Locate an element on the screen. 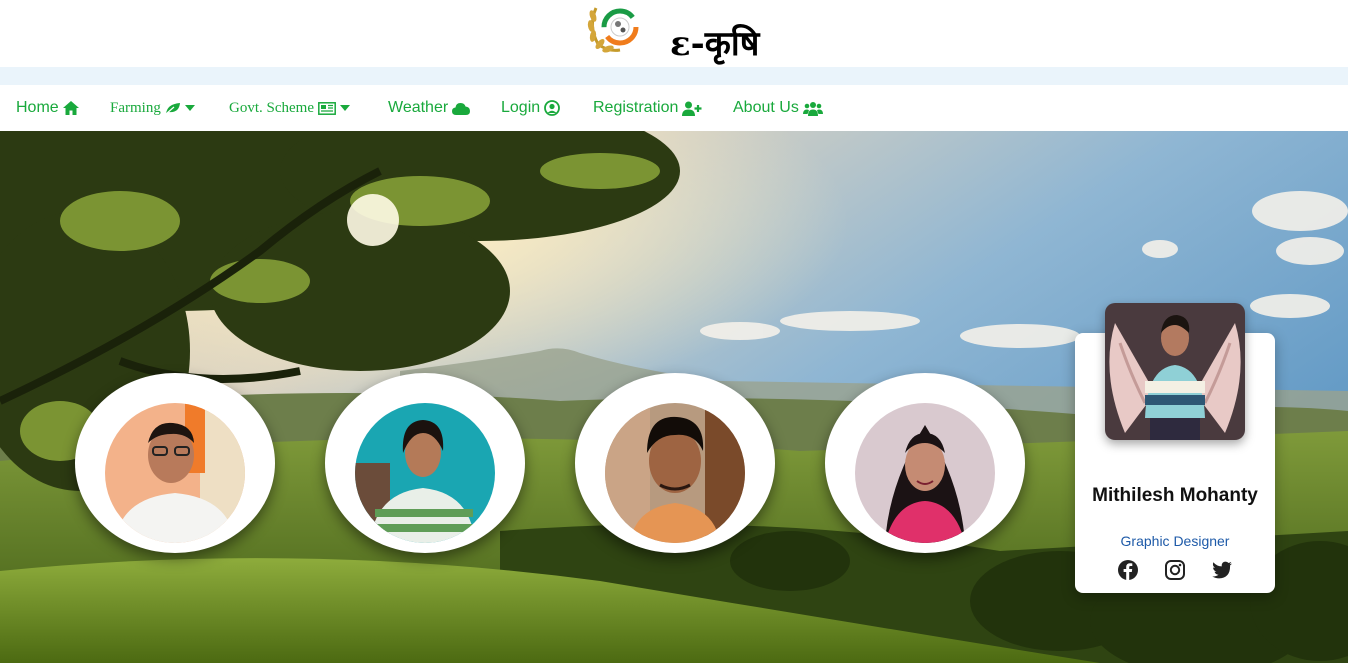  nav-farming: Farming is located at coordinates (152, 108).